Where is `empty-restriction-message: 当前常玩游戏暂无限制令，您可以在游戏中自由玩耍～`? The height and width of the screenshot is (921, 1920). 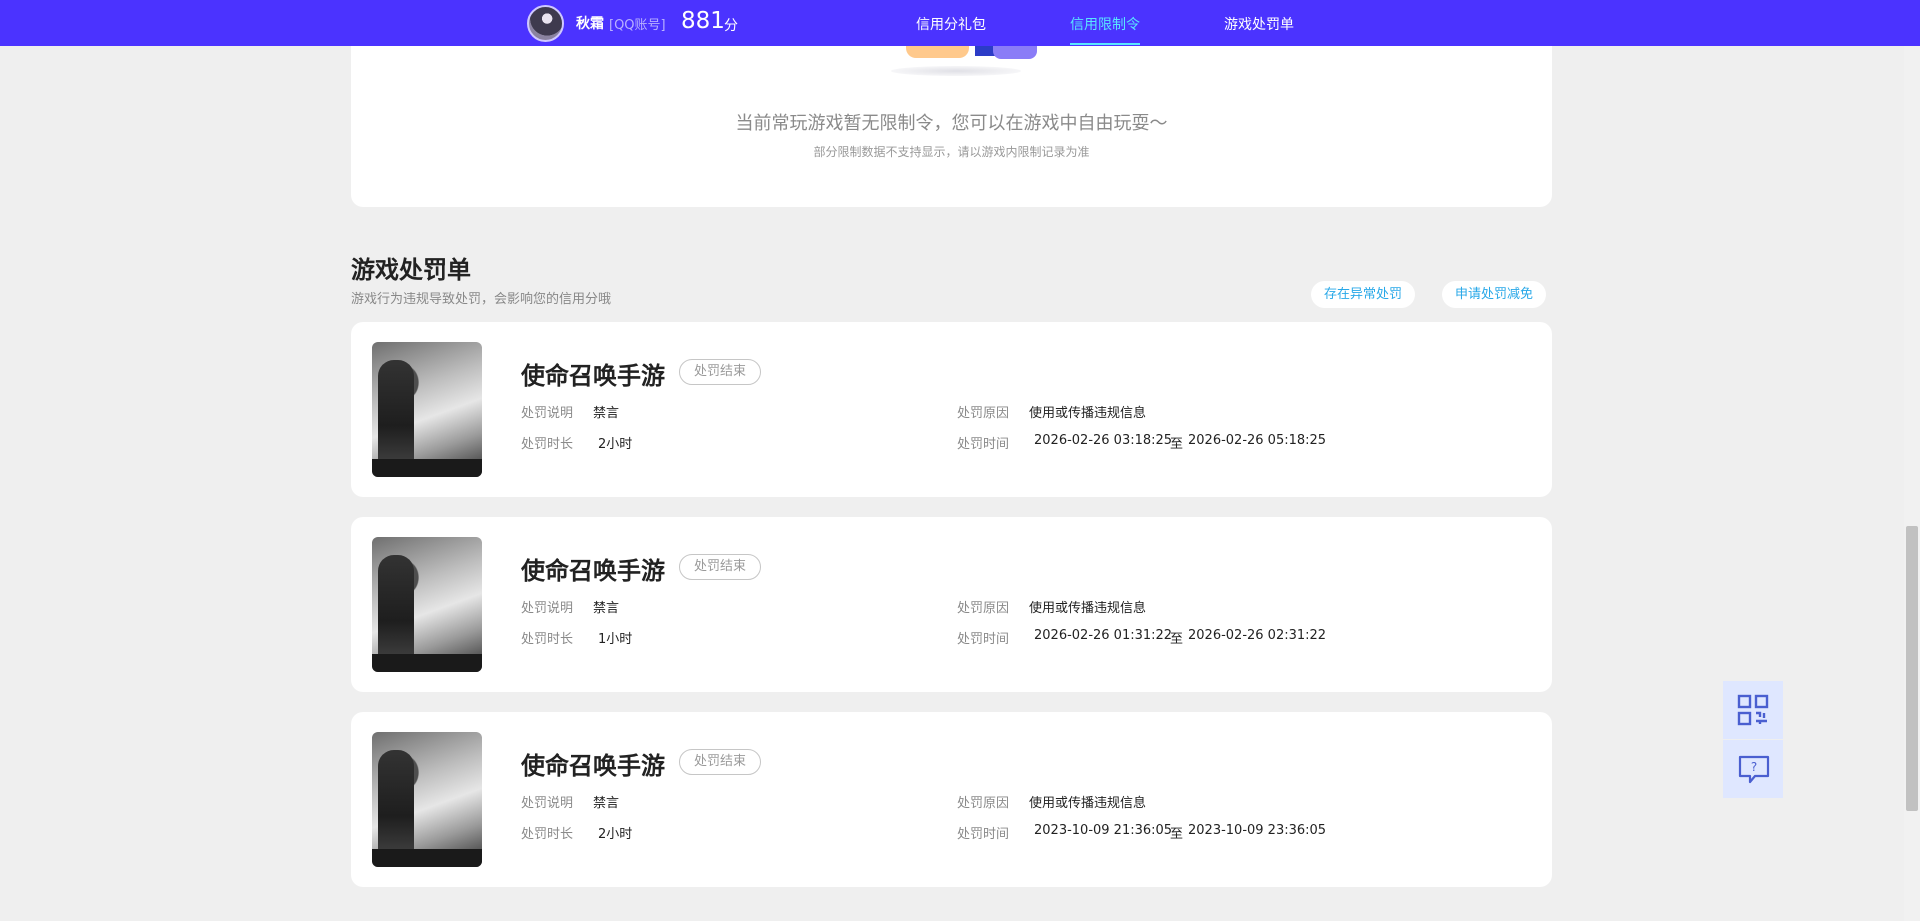 empty-restriction-message: 当前常玩游戏暂无限制令，您可以在游戏中自由玩耍～ is located at coordinates (951, 123).